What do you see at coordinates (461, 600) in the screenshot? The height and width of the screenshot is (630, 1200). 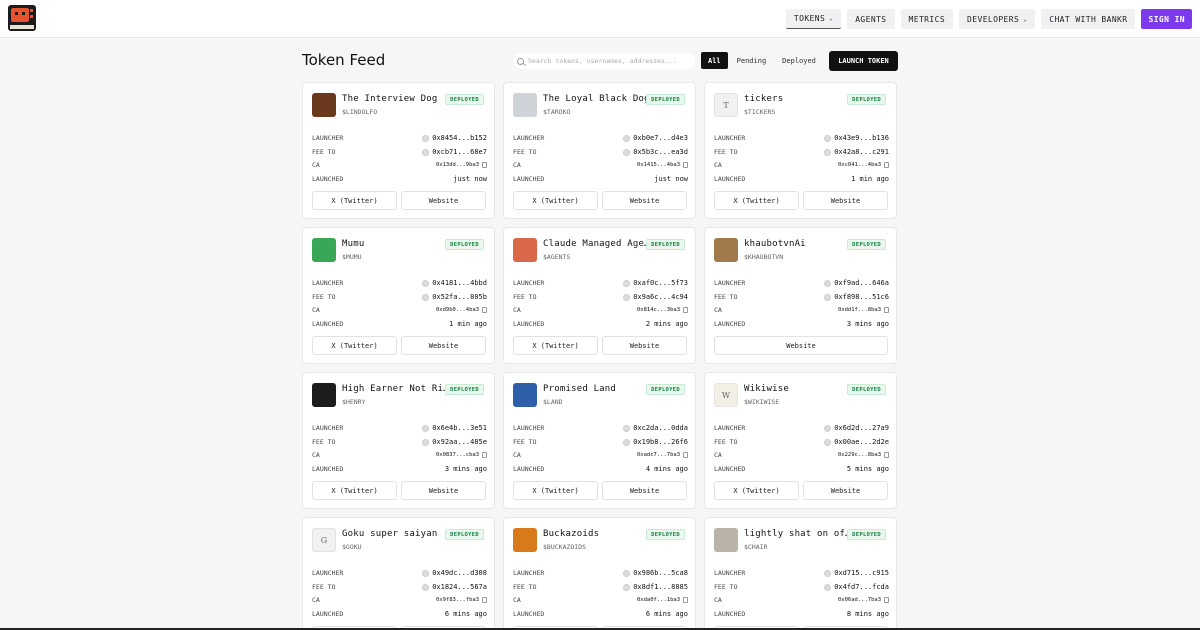 I see `ca-address: 0x9f83...fba3` at bounding box center [461, 600].